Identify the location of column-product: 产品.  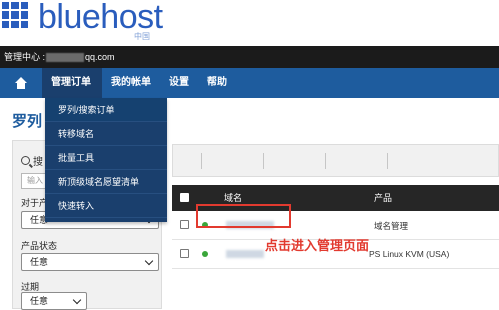
(383, 197).